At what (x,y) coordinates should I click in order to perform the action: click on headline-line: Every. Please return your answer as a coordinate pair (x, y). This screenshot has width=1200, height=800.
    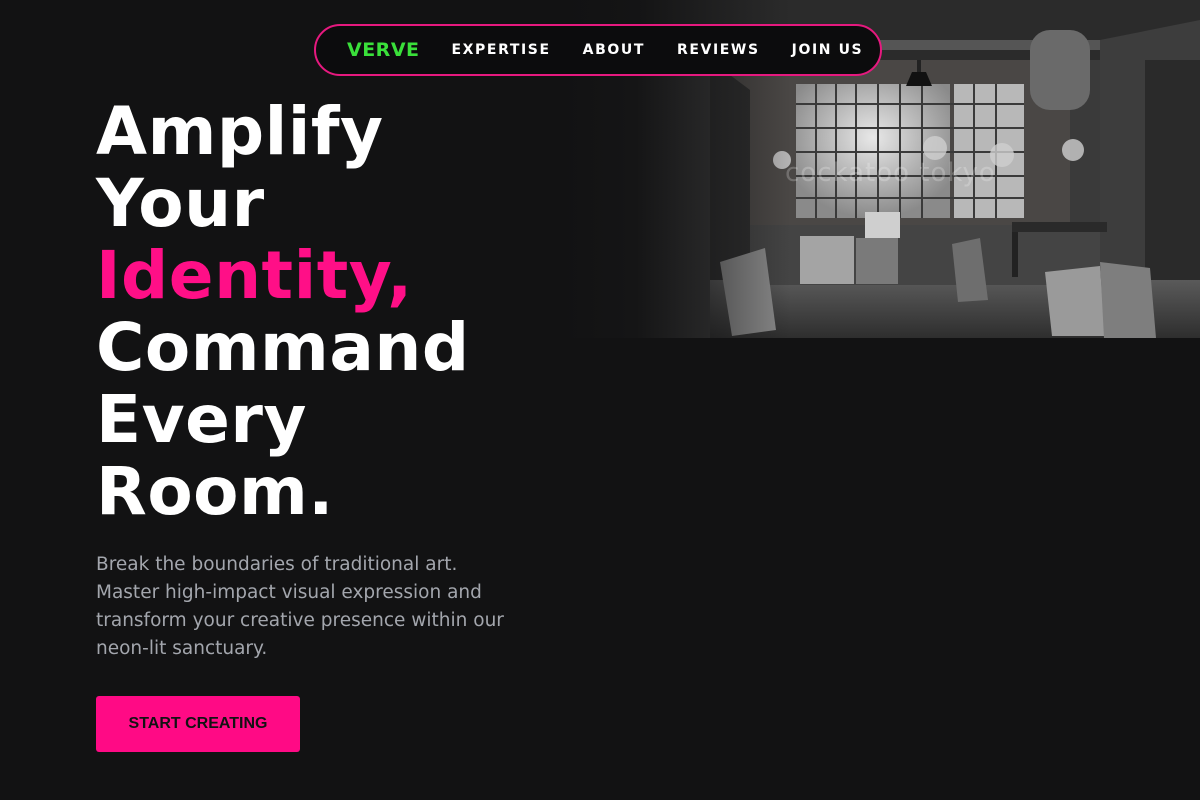
    Looking at the image, I should click on (201, 419).